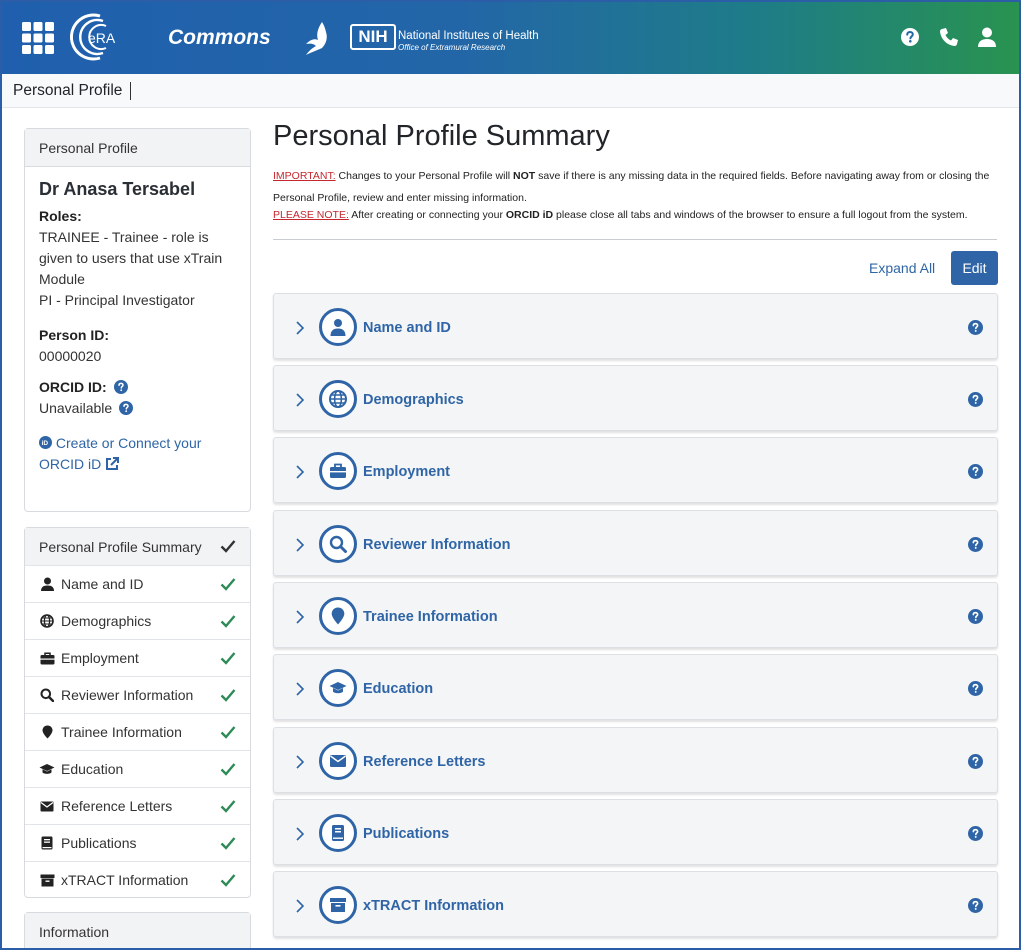 The image size is (1021, 950). What do you see at coordinates (407, 328) in the screenshot?
I see `accordion-label: Name and ID` at bounding box center [407, 328].